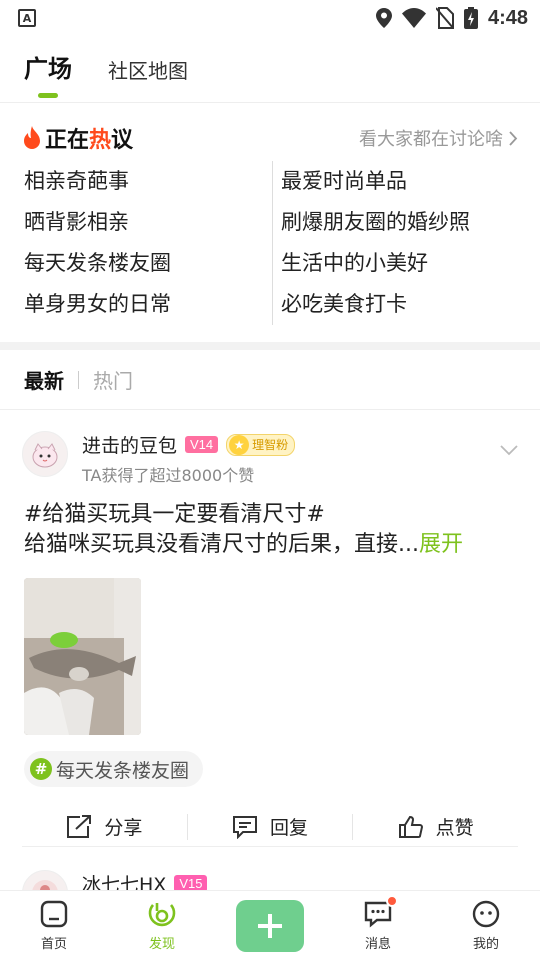 Image resolution: width=540 pixels, height=960 pixels. What do you see at coordinates (406, 181) in the screenshot?
I see `hot-topic-item: 最爱时尚单品` at bounding box center [406, 181].